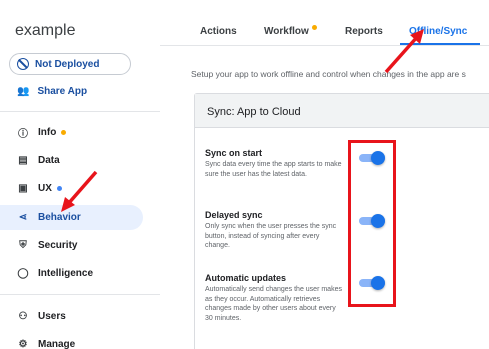  I want to click on deploy-status-button: Not Deployed, so click(70, 64).